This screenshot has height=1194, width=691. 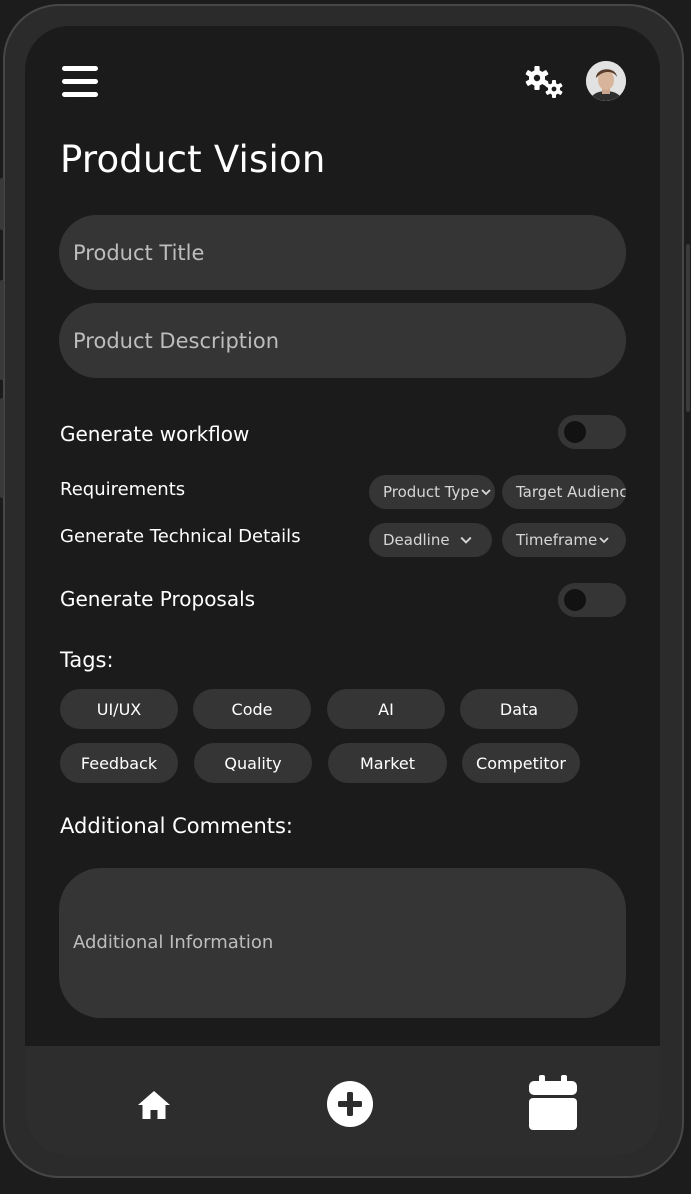 I want to click on hamburger-menu-icon, so click(x=80, y=82).